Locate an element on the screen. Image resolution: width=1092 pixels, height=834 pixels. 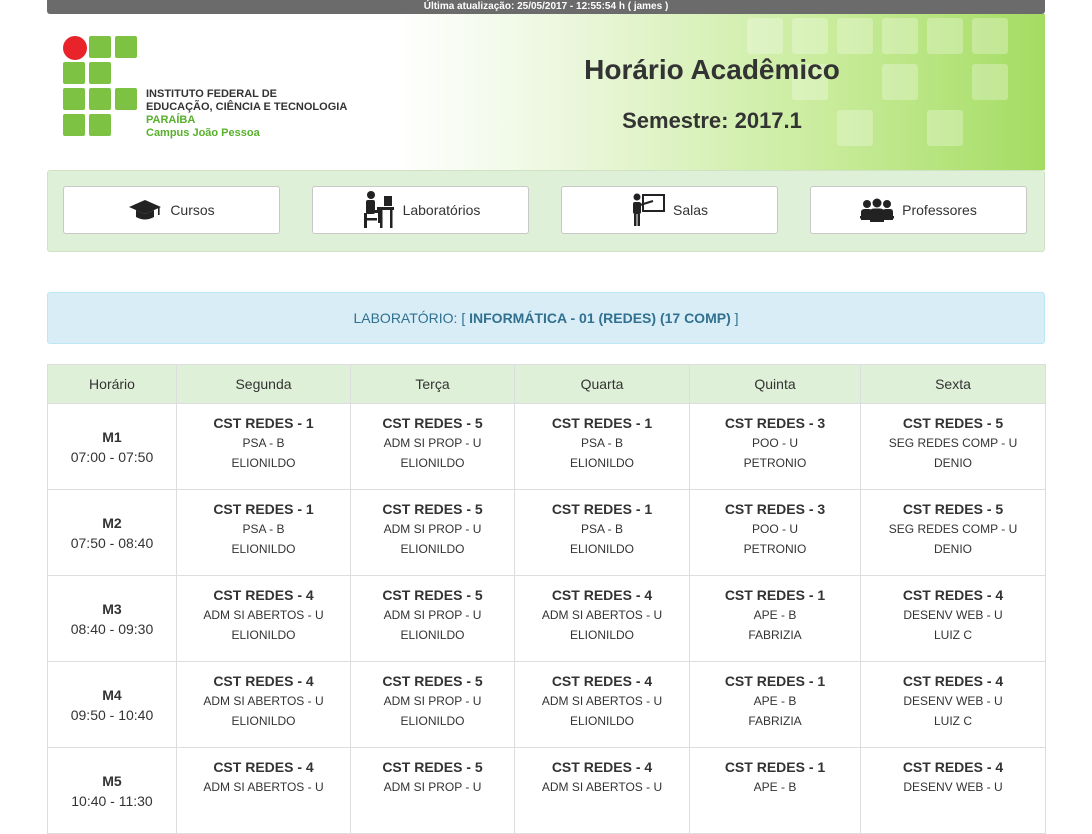
slot-code: M5 is located at coordinates (112, 780).